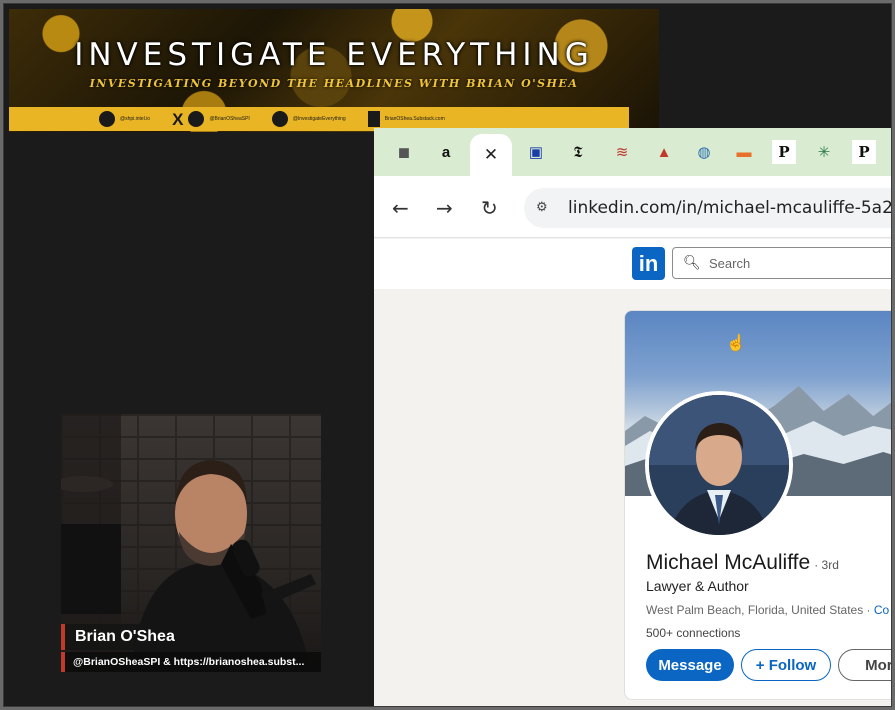 The height and width of the screenshot is (710, 895). I want to click on monitor-icon: ▣, so click(536, 152).